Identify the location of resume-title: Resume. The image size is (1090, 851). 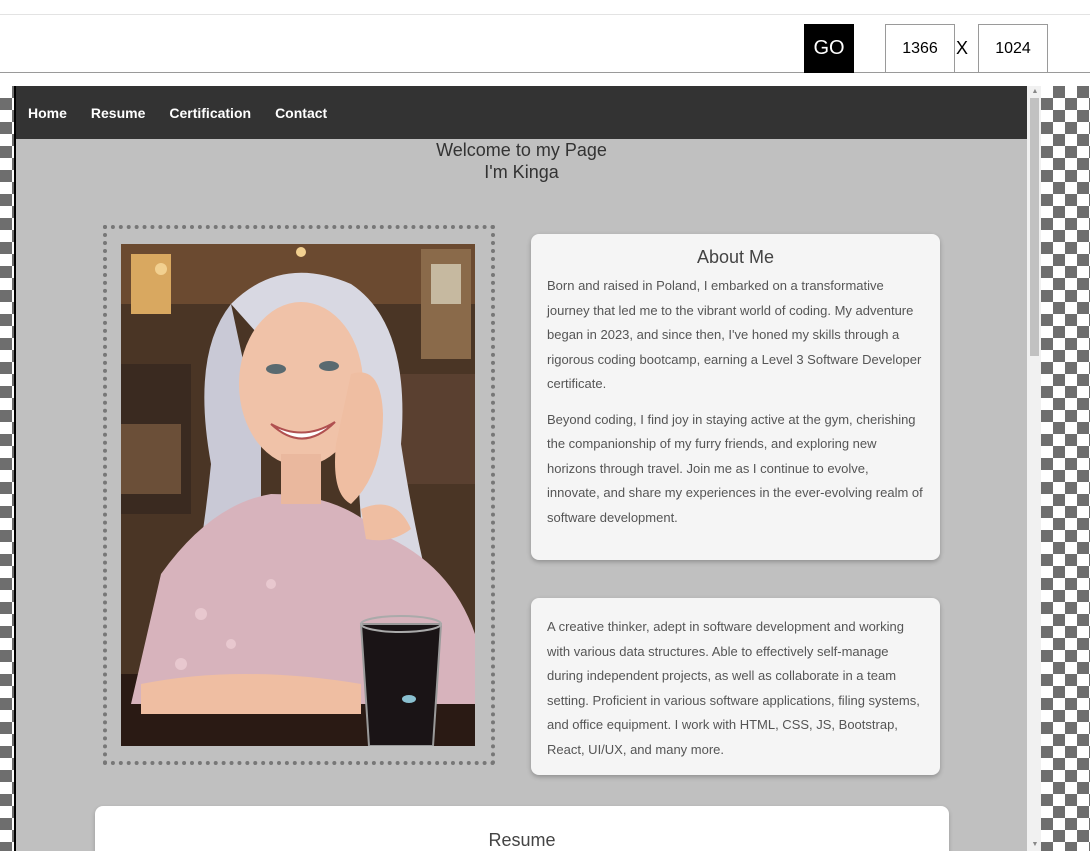
(522, 840).